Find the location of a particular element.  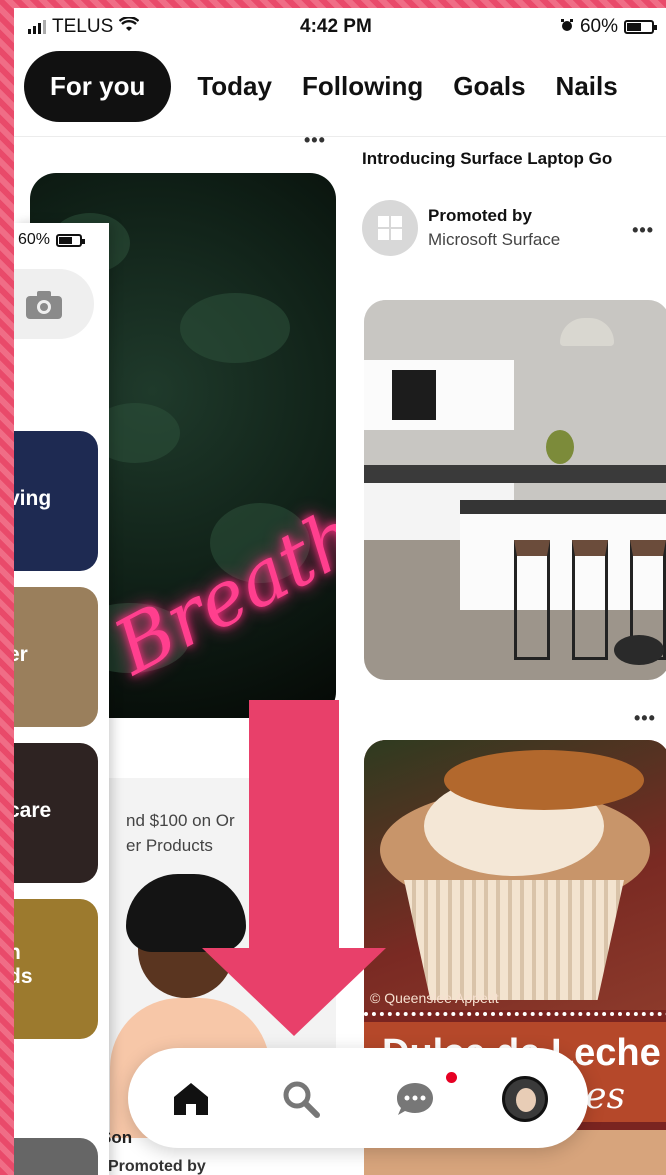

promo-more-button: ••• is located at coordinates (643, 230).